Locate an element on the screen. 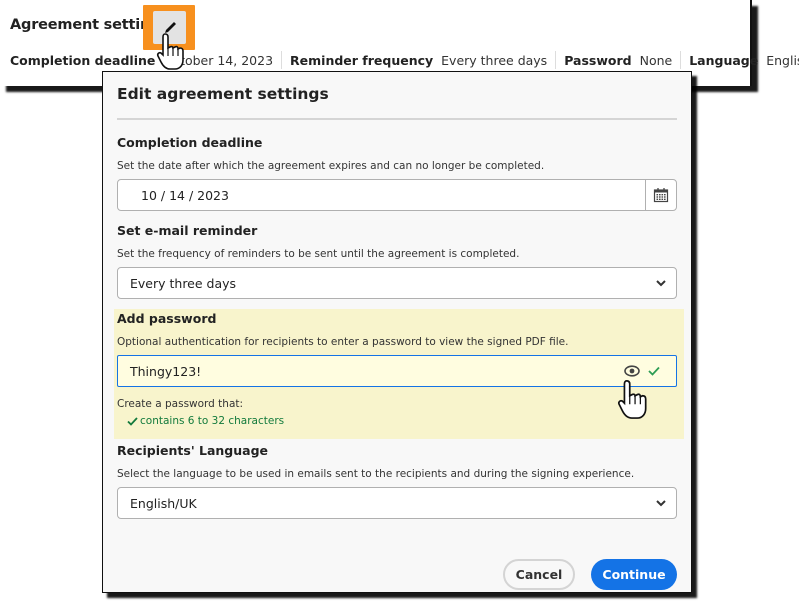 The image size is (799, 602). summary-value-language: English/UK is located at coordinates (782, 60).